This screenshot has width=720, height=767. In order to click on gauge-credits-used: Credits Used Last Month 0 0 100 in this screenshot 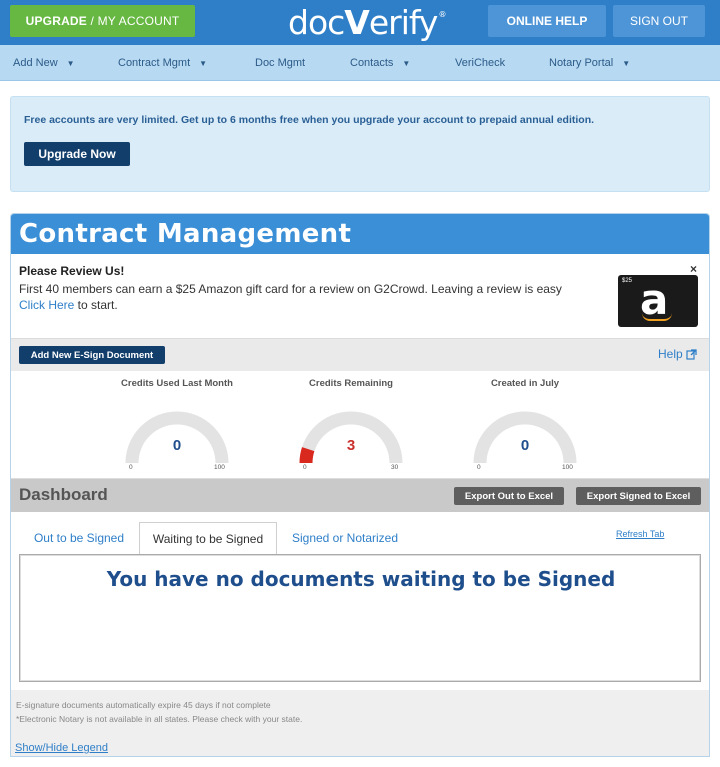, I will do `click(177, 425)`.